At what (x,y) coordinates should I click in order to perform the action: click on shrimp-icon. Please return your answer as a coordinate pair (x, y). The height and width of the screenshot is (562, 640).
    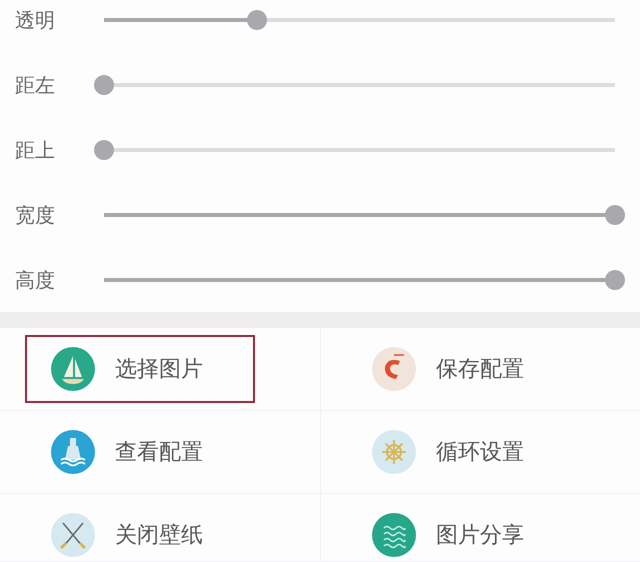
    Looking at the image, I should click on (394, 369).